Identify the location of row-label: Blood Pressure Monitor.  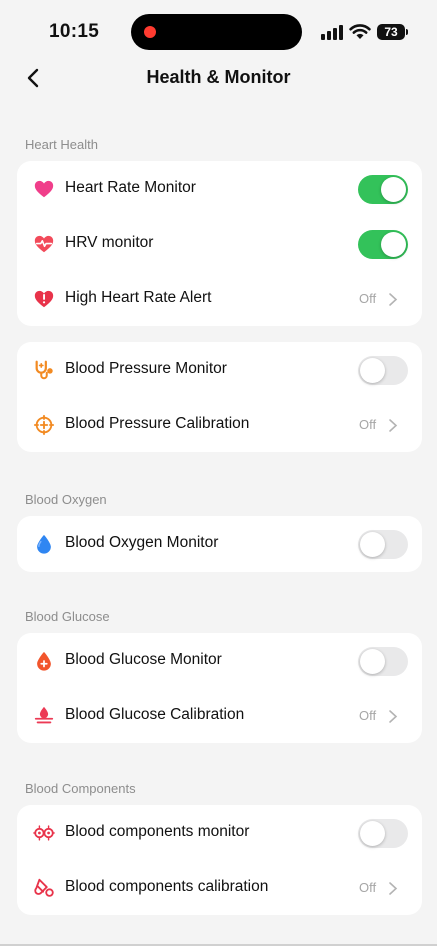
(146, 368).